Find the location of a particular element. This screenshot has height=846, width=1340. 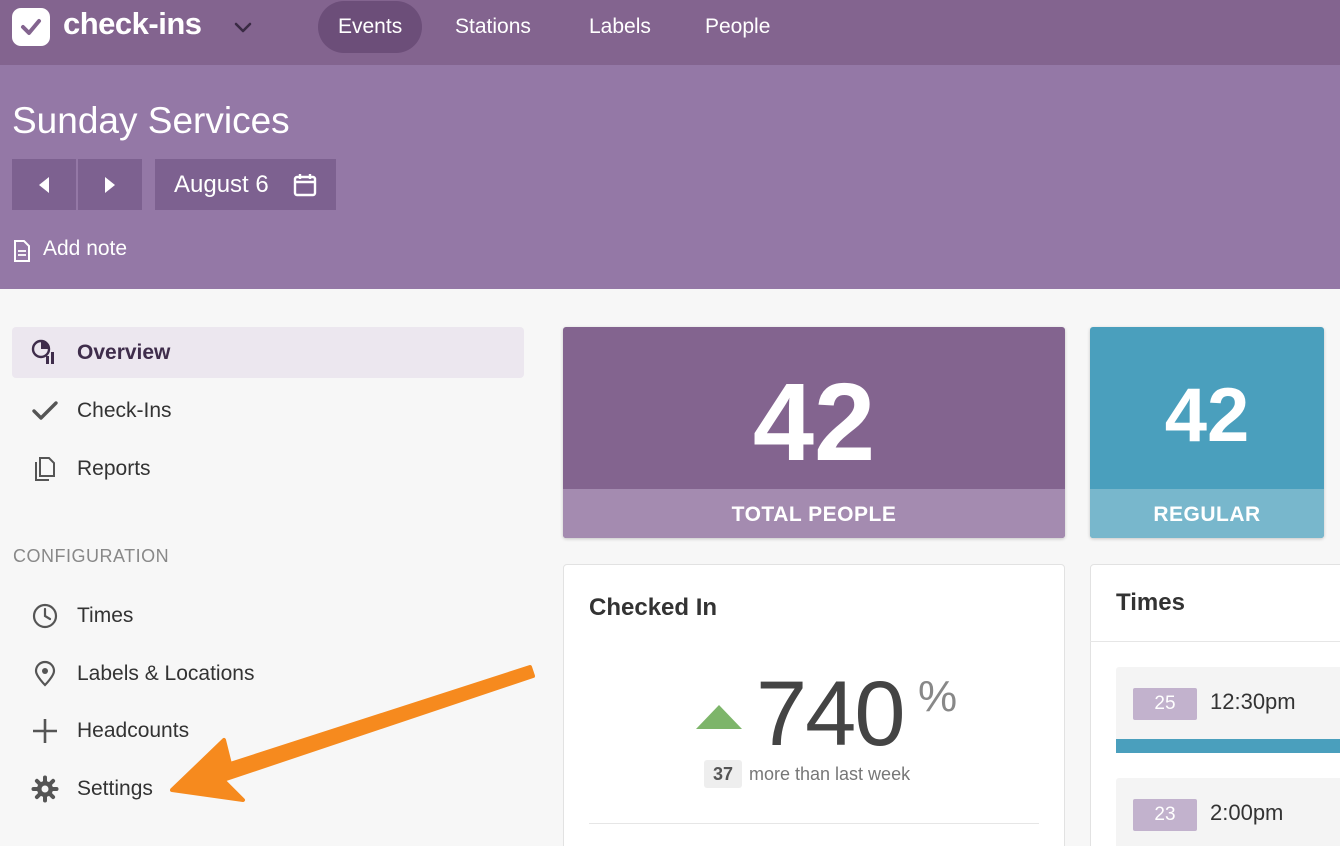

document-icon is located at coordinates (22, 251).